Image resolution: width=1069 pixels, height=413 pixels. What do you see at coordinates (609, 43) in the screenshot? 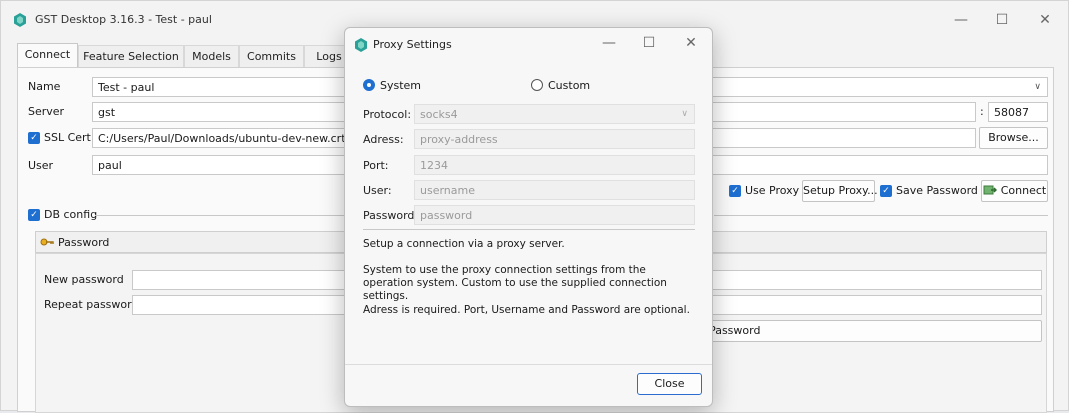
I see `dialog-minimize-button: —` at bounding box center [609, 43].